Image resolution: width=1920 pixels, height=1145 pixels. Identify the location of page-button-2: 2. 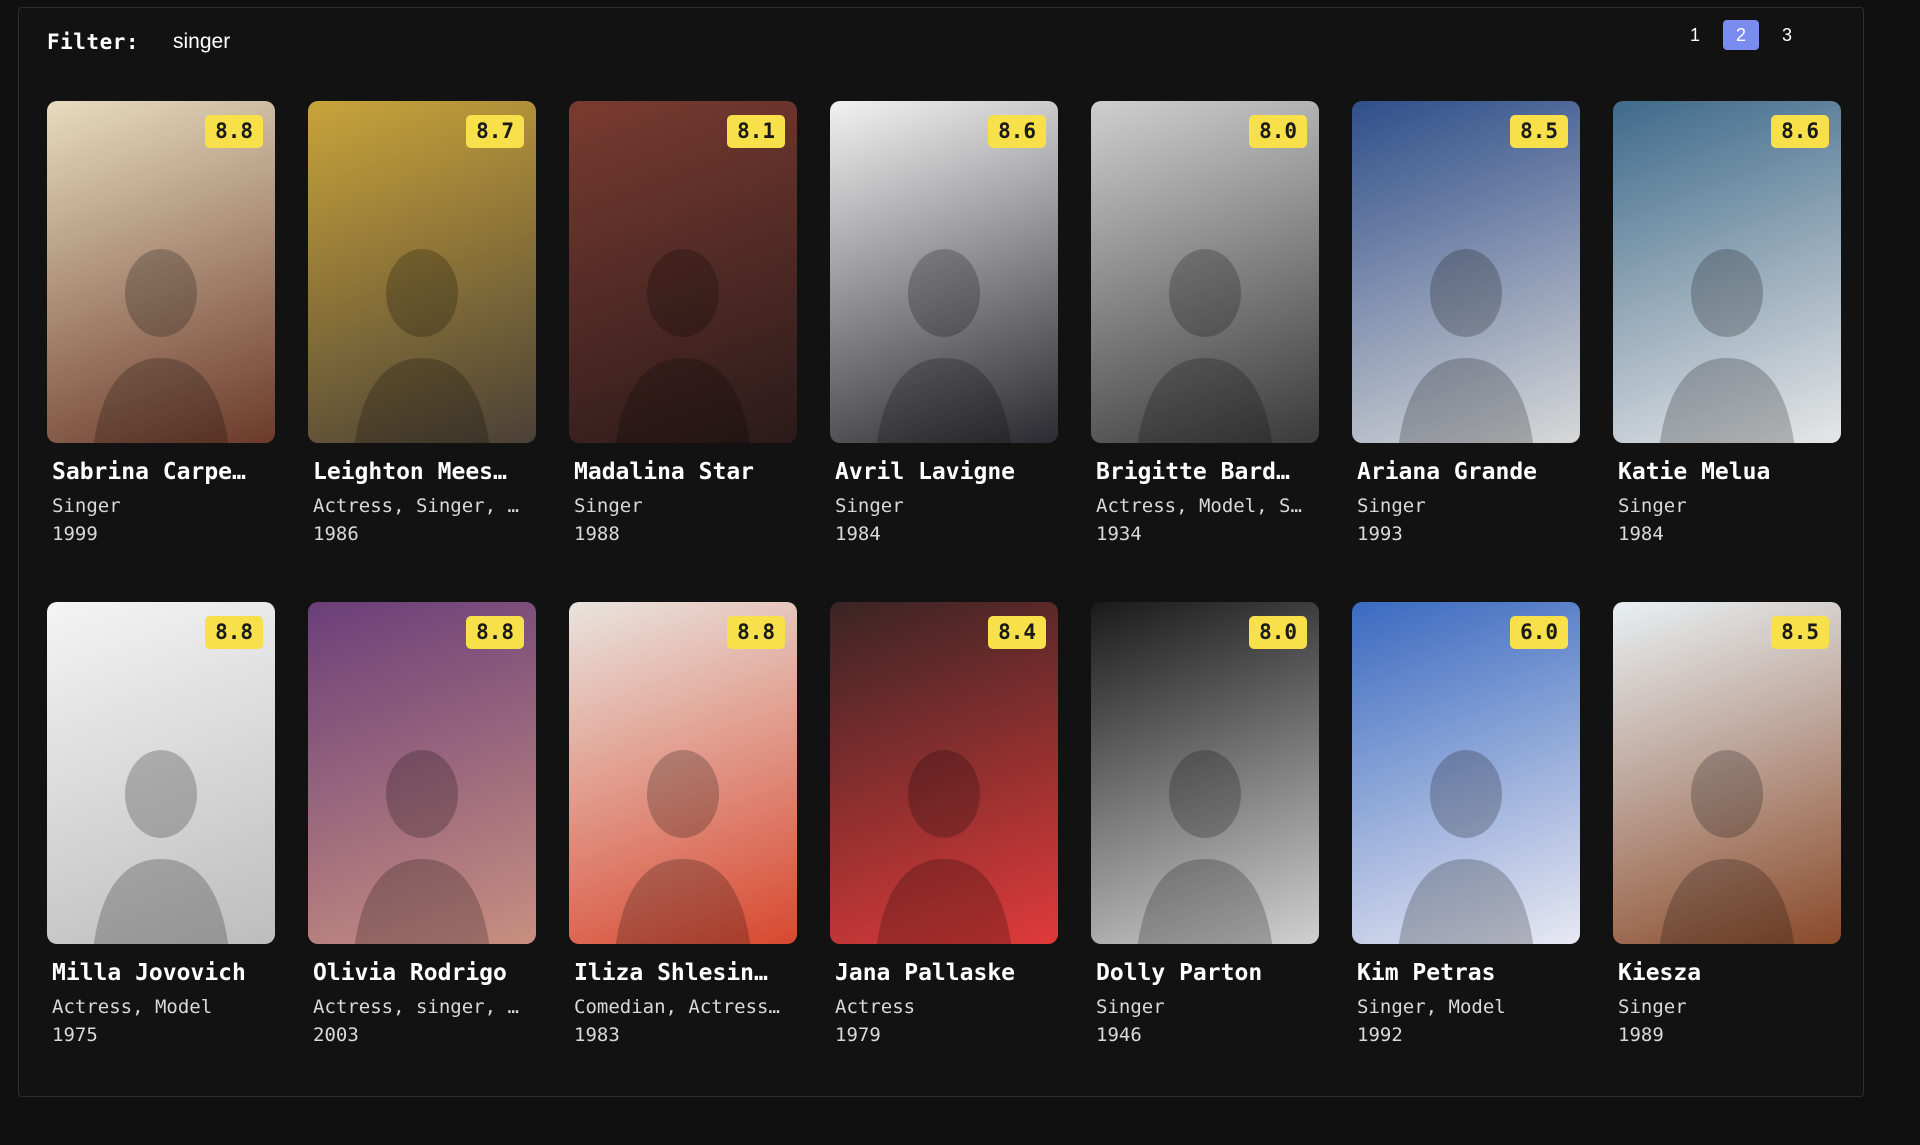
(1741, 35).